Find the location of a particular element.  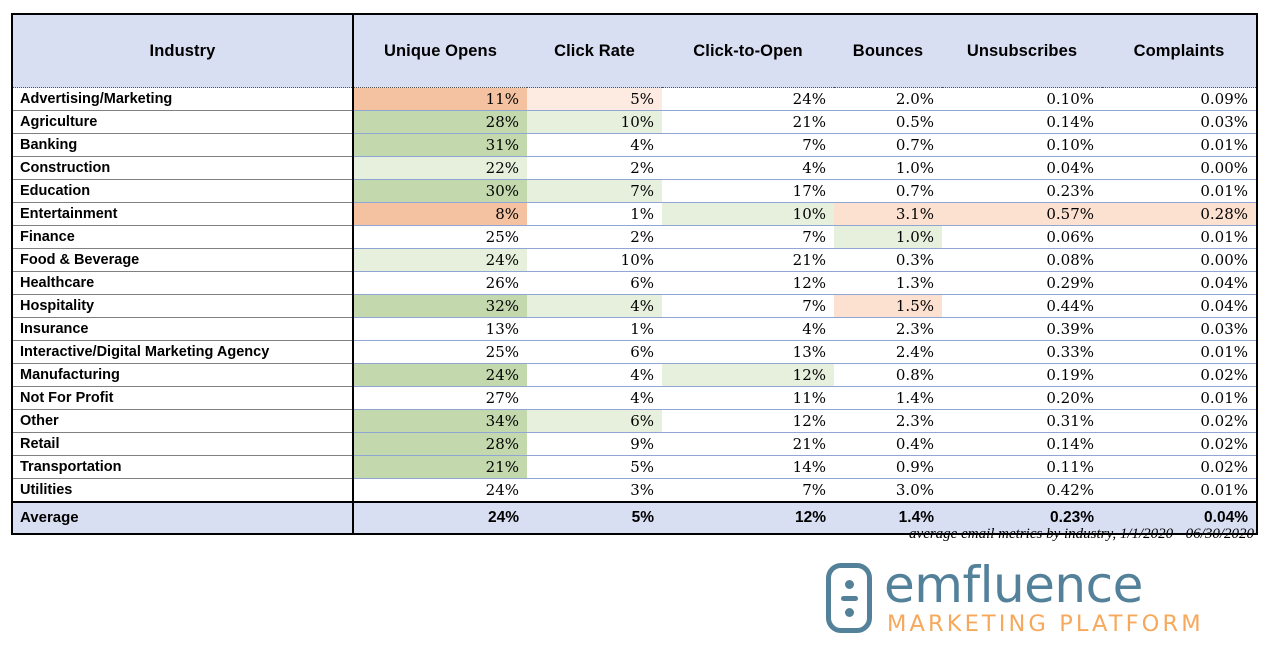

table-row: Banking 31% 4% 7% 0.7% 0.10% 0.01% is located at coordinates (634, 145).